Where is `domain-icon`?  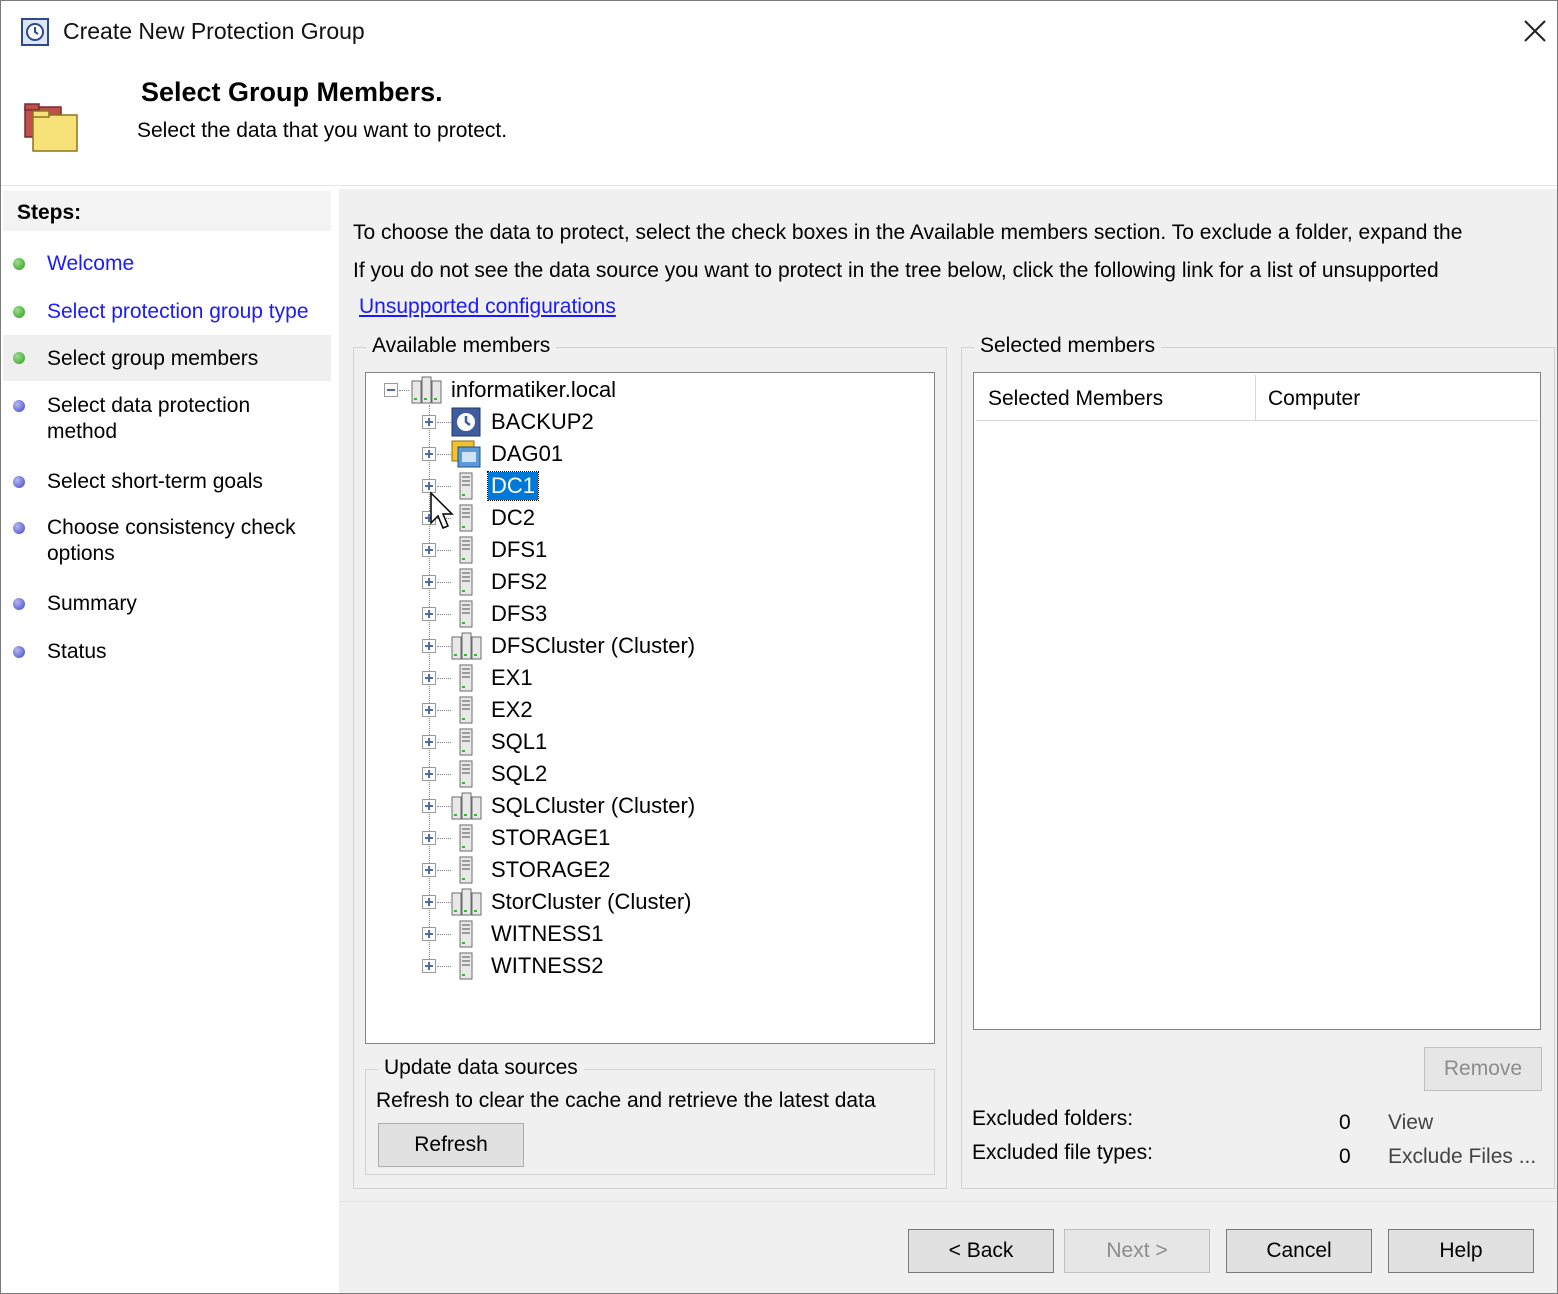 domain-icon is located at coordinates (426, 390).